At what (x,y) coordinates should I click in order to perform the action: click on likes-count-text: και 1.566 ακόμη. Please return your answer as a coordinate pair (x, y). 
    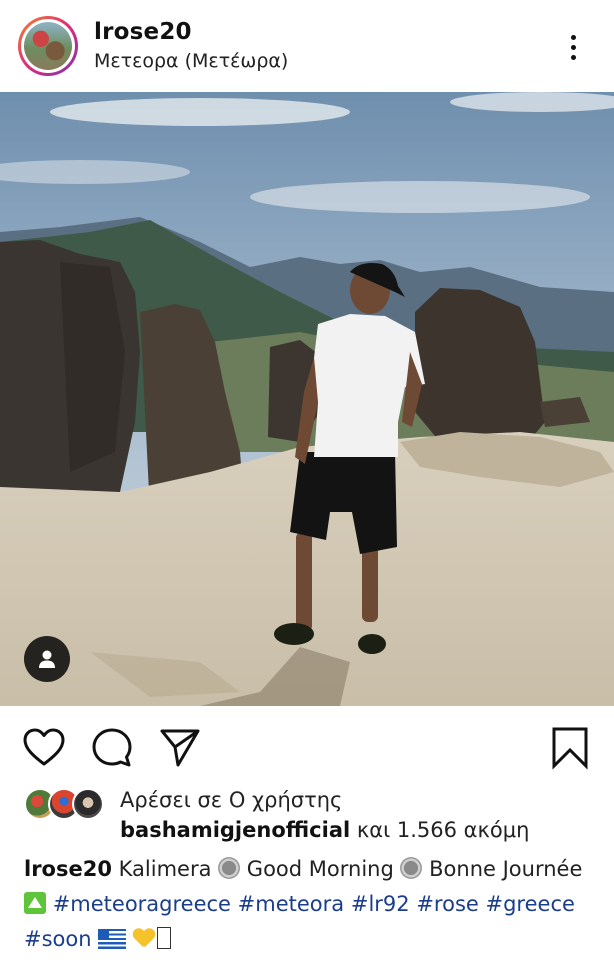
    Looking at the image, I should click on (440, 830).